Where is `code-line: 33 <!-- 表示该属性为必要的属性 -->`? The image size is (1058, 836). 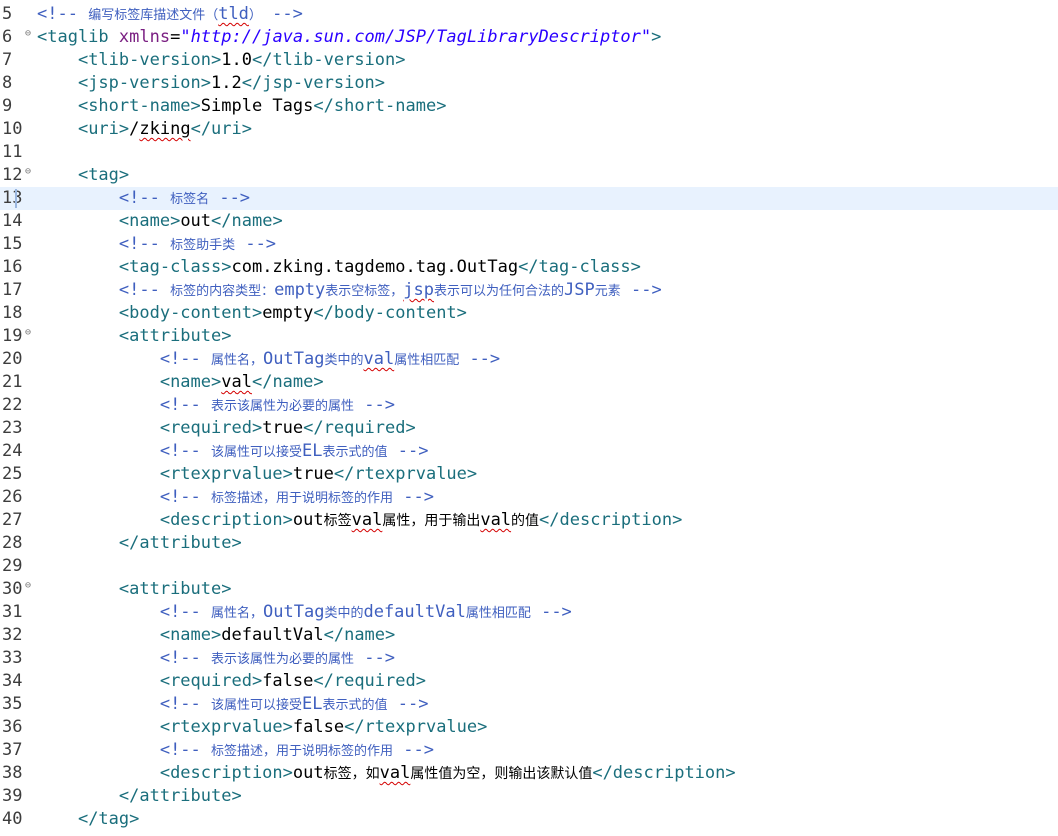 code-line: 33 <!-- 表示该属性为必要的属性 --> is located at coordinates (529, 658).